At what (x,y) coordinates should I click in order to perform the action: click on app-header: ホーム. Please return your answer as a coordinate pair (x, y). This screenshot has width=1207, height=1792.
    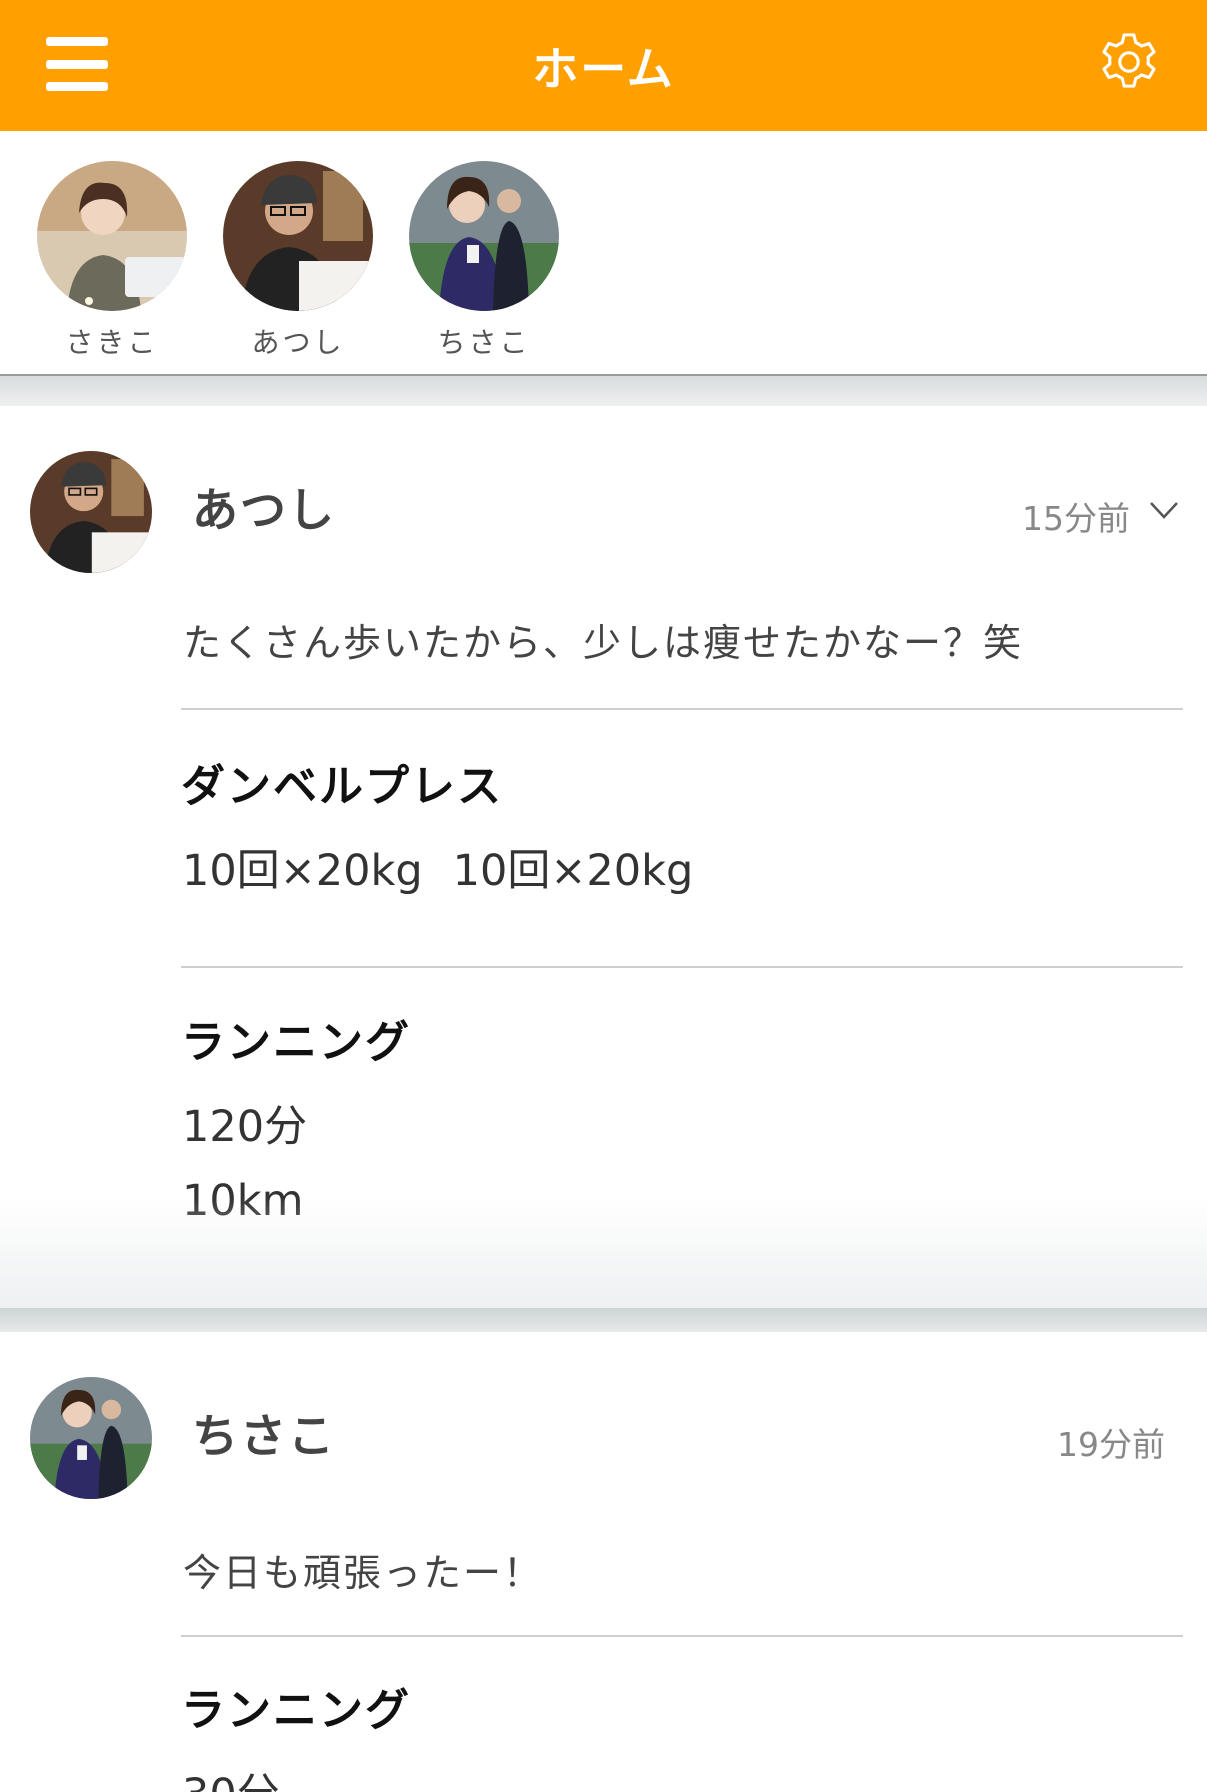
    Looking at the image, I should click on (603, 65).